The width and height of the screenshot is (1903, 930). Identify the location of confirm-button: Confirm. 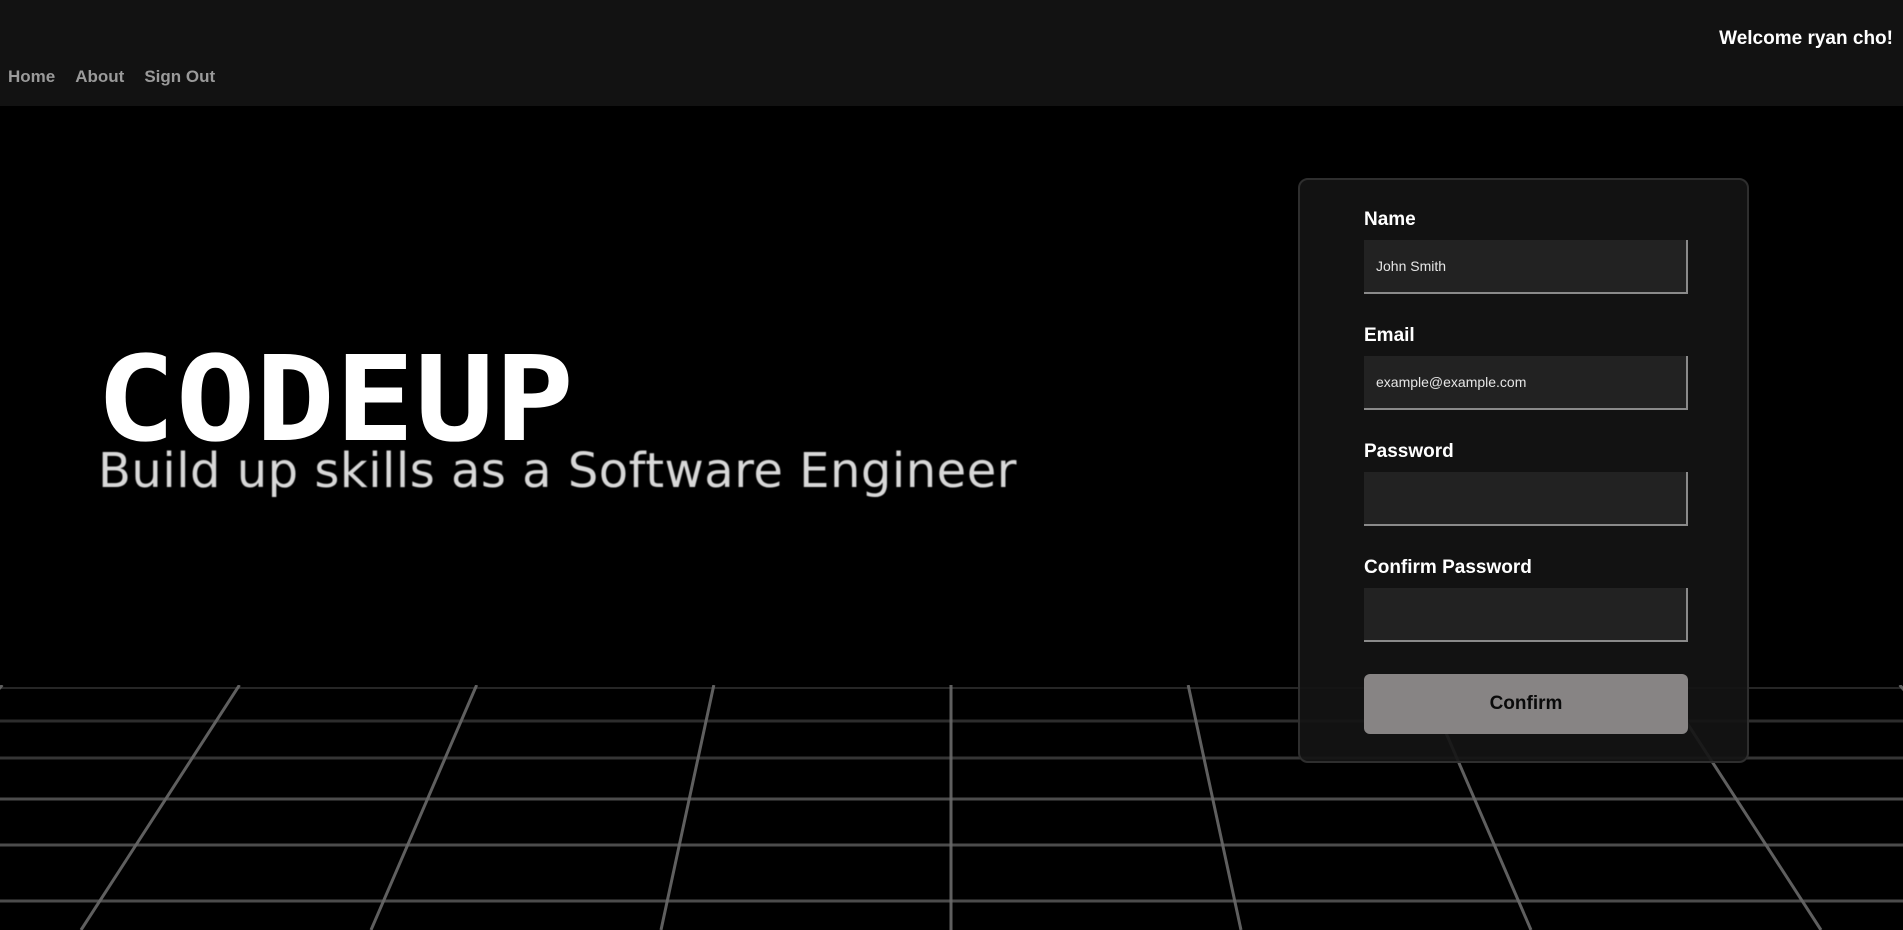
(1526, 704).